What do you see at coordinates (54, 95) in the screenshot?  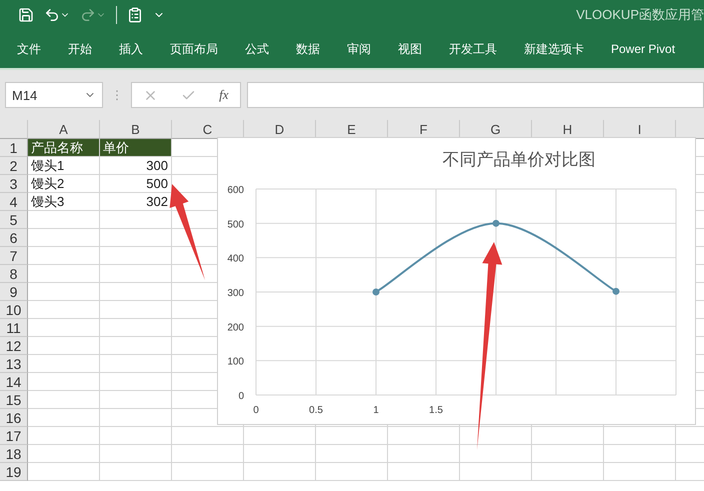 I see `name-box: M14` at bounding box center [54, 95].